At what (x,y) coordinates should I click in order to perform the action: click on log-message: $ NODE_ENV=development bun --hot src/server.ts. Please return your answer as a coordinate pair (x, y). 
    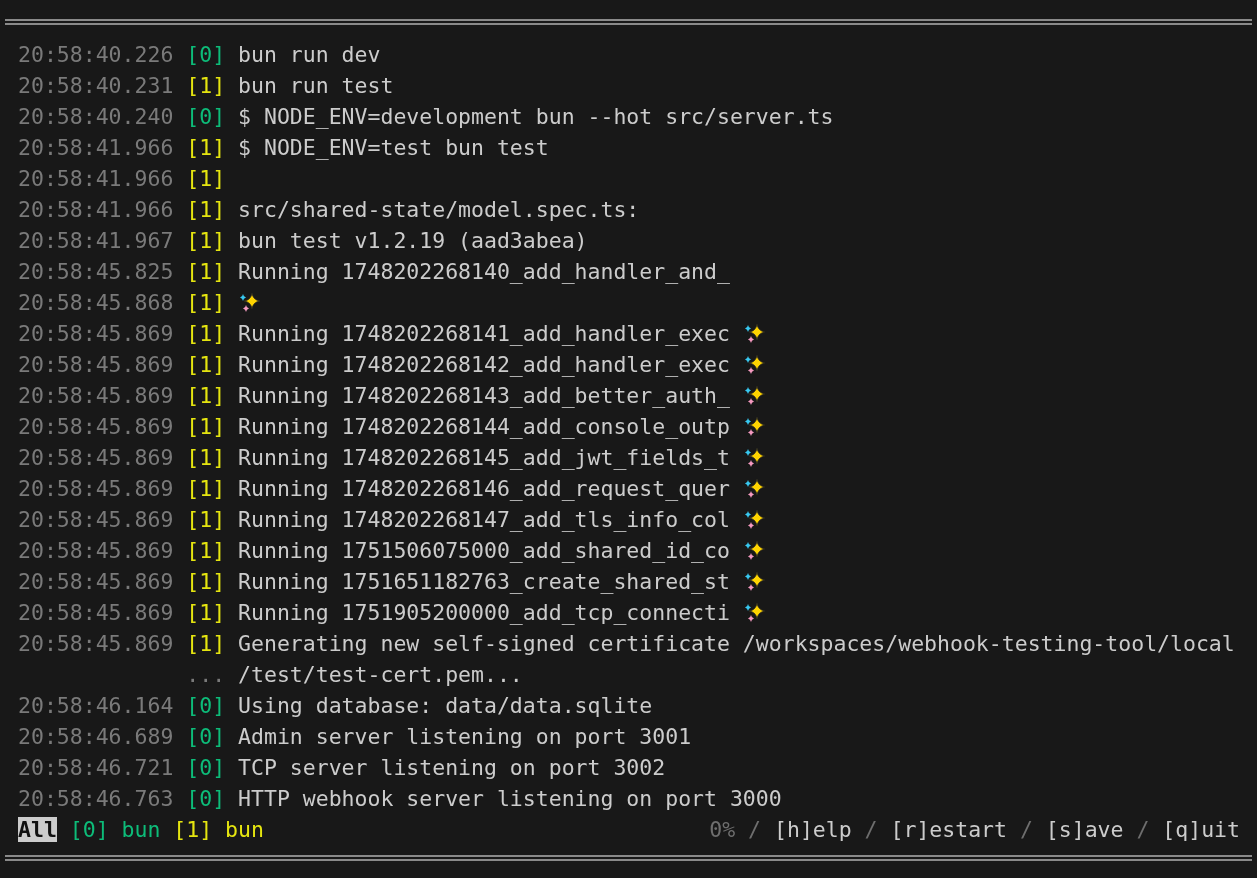
    Looking at the image, I should click on (536, 116).